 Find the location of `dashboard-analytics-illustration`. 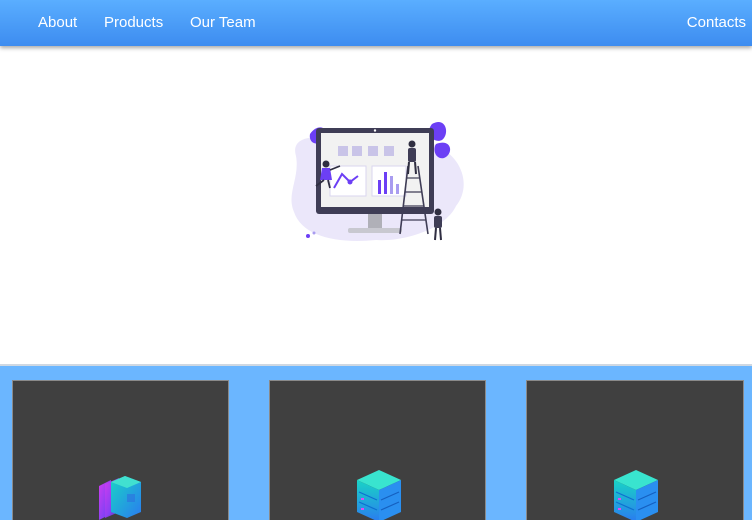

dashboard-analytics-illustration is located at coordinates (377, 181).